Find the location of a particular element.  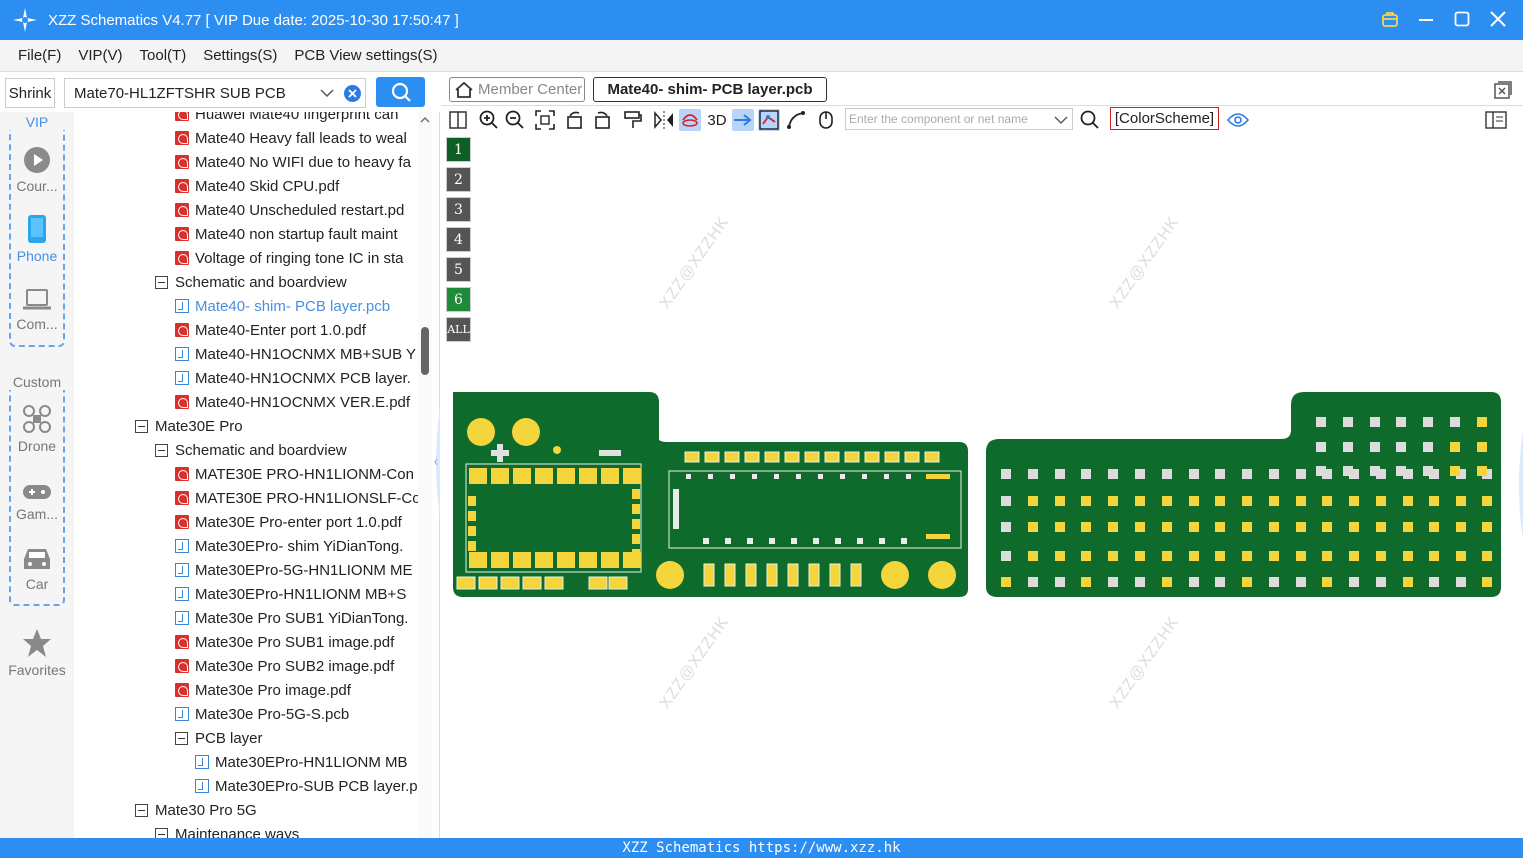

tree-file: Mate30e Pro image.pdf is located at coordinates (263, 690).